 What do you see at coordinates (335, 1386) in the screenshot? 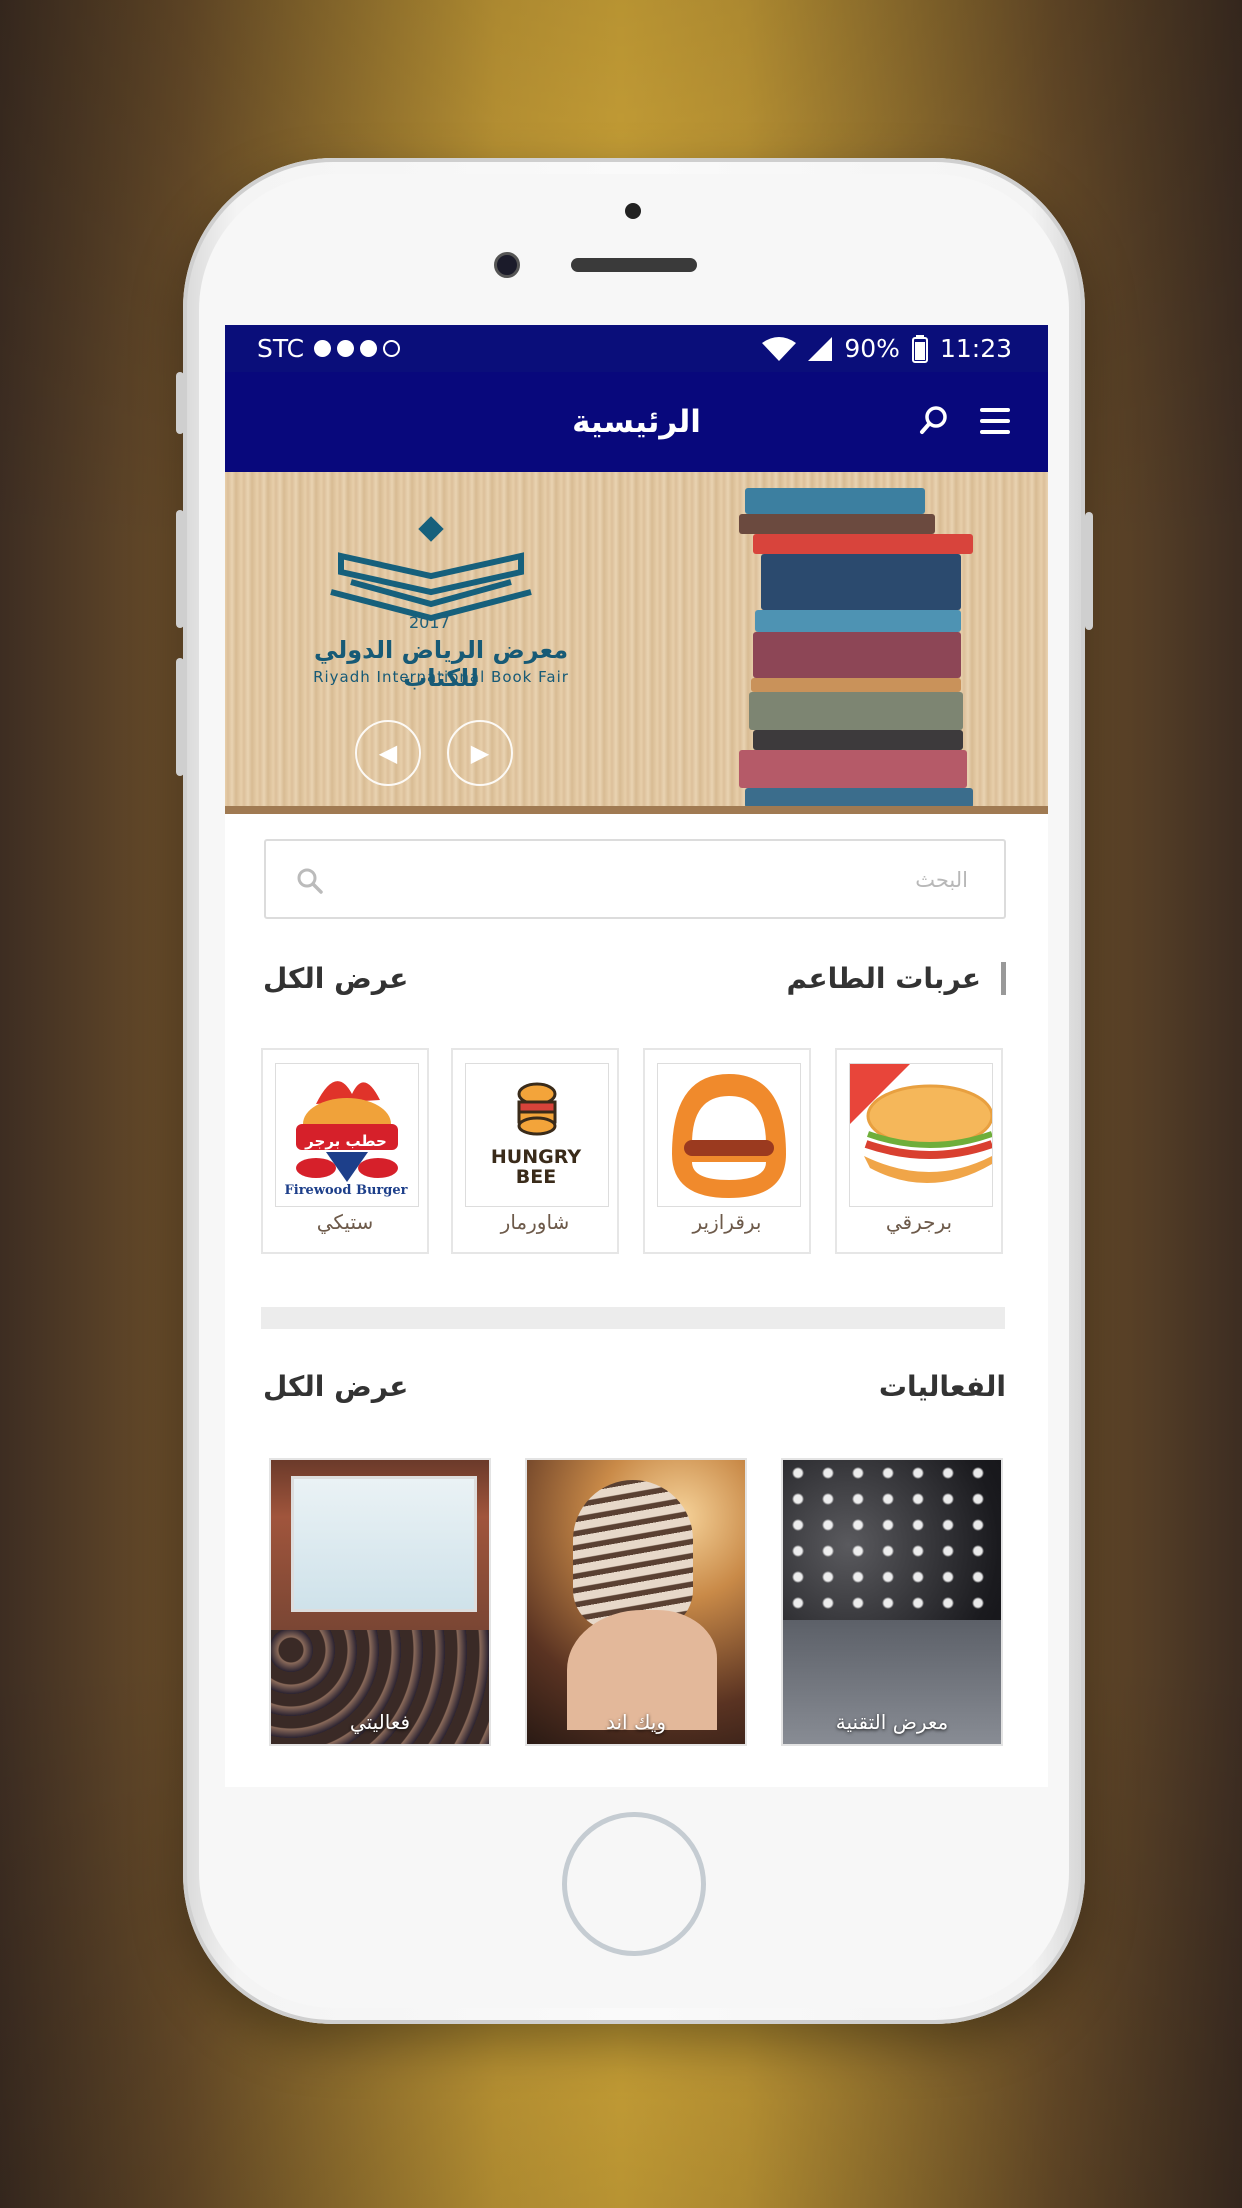
I see `events-view-all: عرض الكل` at bounding box center [335, 1386].